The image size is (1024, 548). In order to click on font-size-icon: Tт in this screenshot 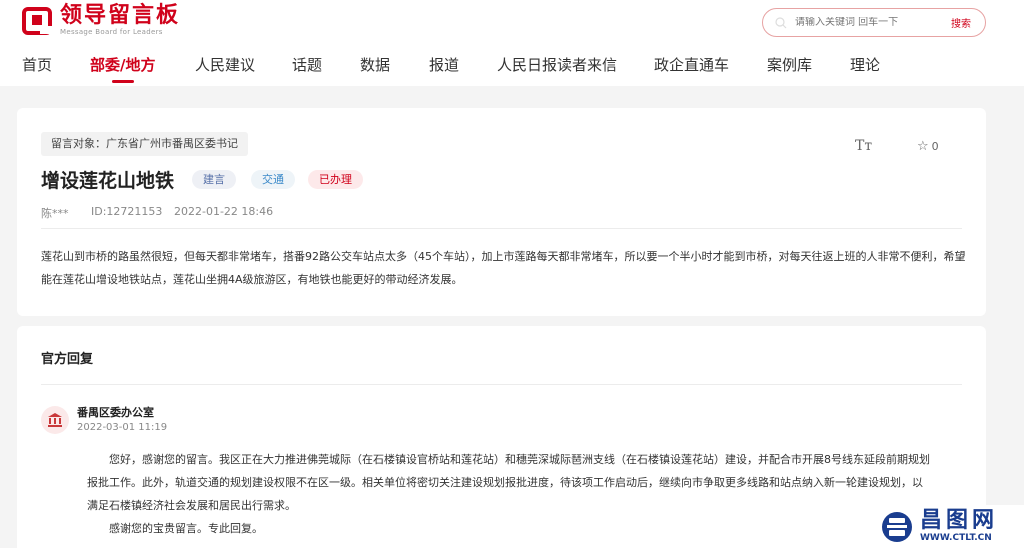, I will do `click(863, 146)`.